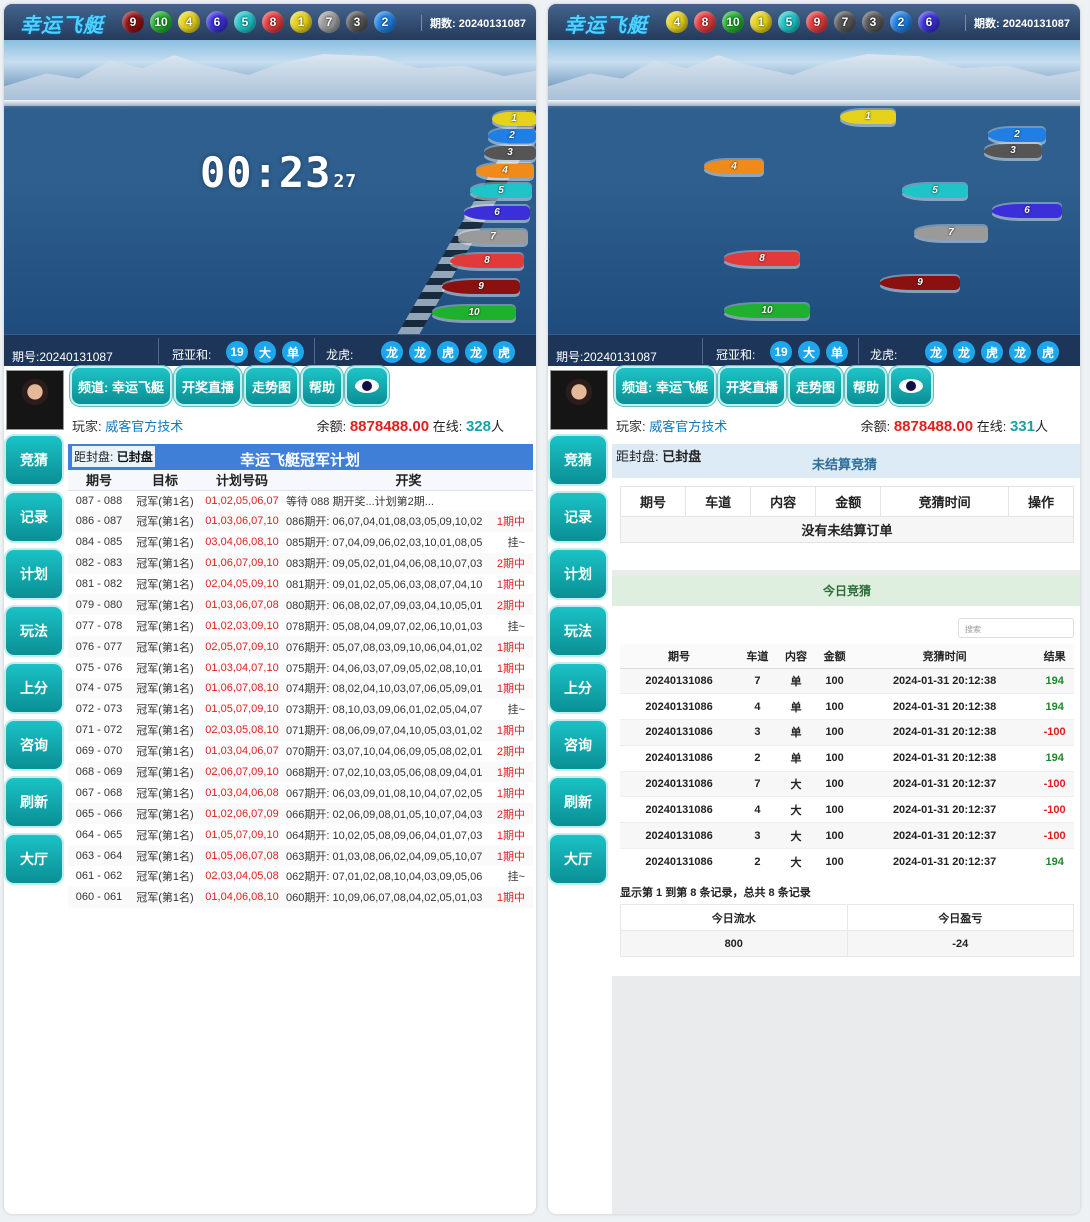 The width and height of the screenshot is (1090, 1222). Describe the element at coordinates (847, 783) in the screenshot. I see `table-row: 20240131086 7 大 100 2024-01-31 20:12:37 -100` at that location.